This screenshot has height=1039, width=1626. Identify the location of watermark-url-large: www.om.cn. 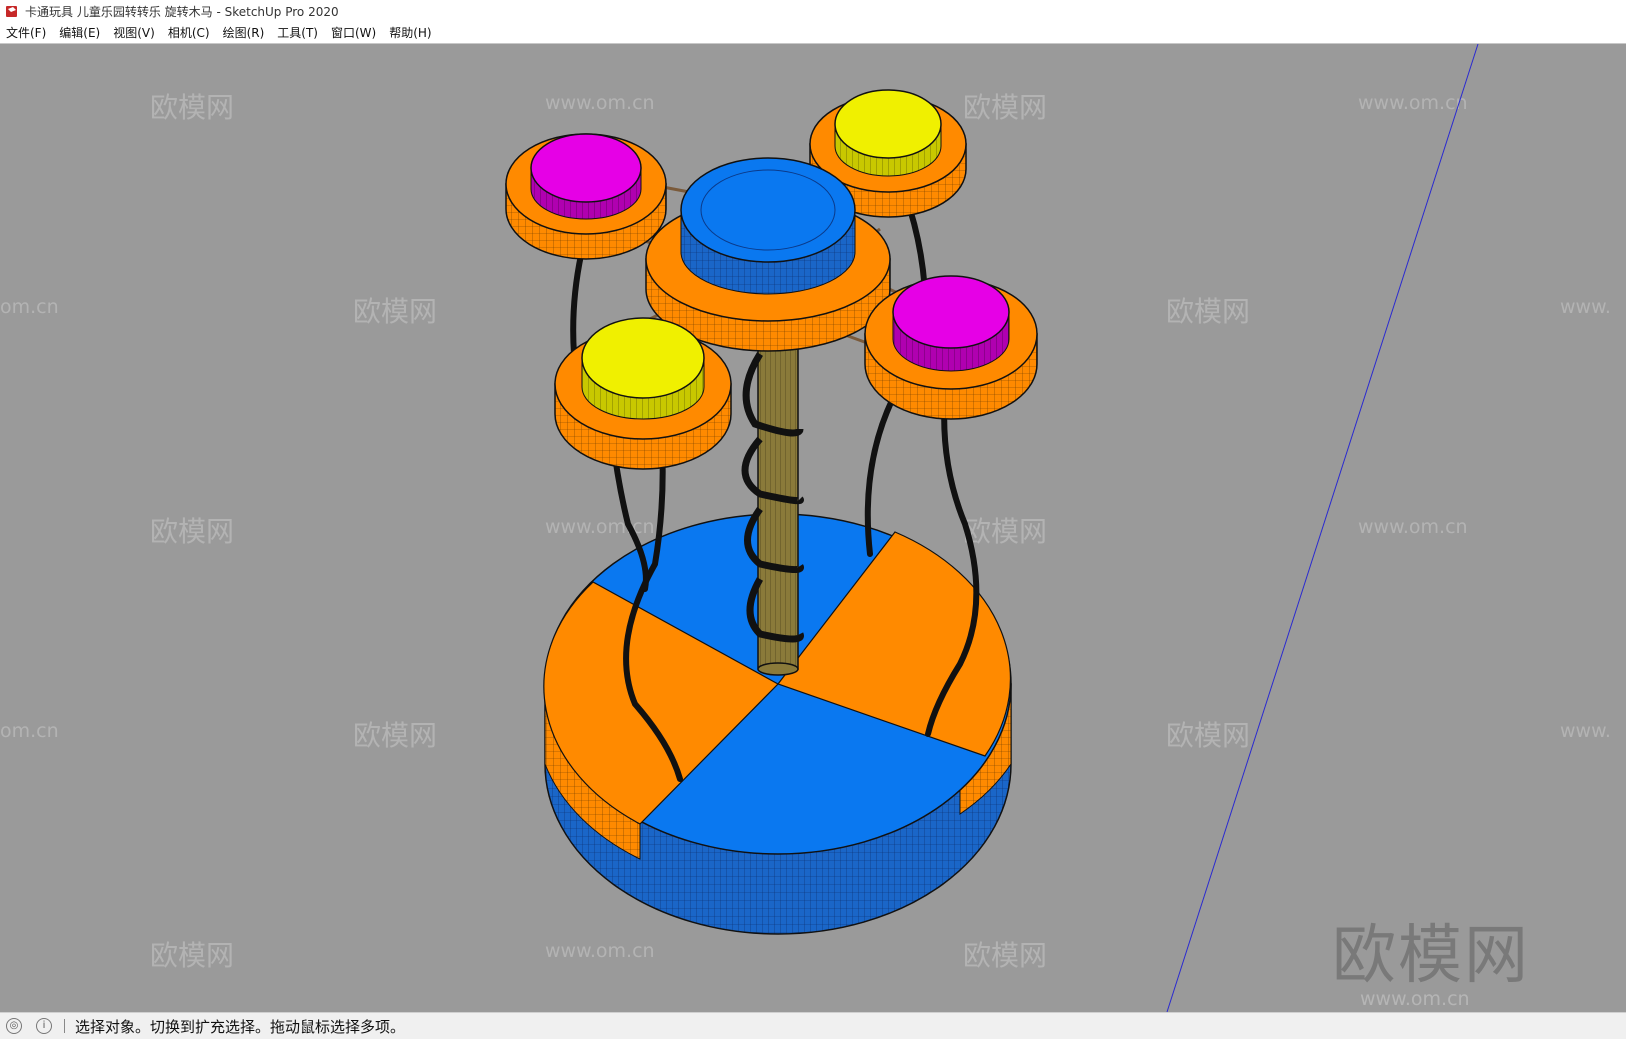
(1415, 999).